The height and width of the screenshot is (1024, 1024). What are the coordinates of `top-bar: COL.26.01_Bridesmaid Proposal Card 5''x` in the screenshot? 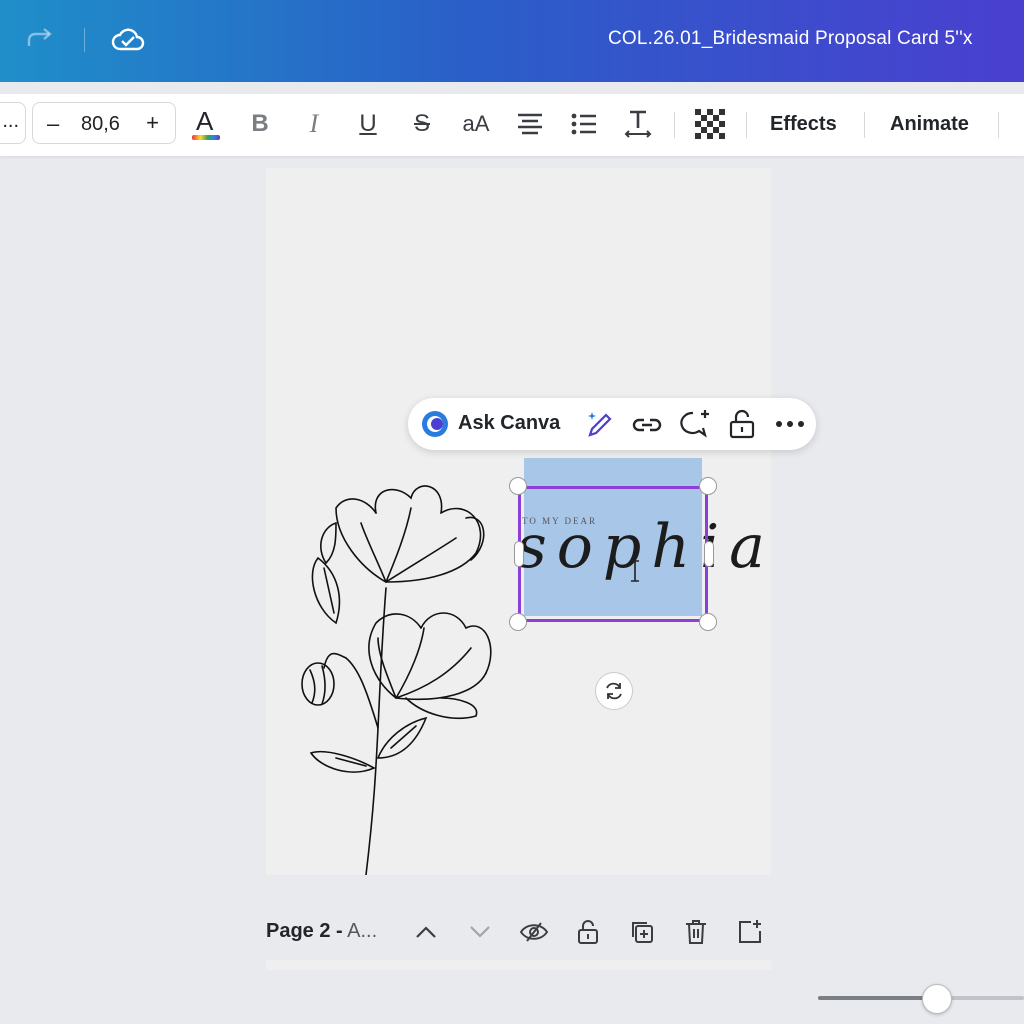 It's located at (512, 41).